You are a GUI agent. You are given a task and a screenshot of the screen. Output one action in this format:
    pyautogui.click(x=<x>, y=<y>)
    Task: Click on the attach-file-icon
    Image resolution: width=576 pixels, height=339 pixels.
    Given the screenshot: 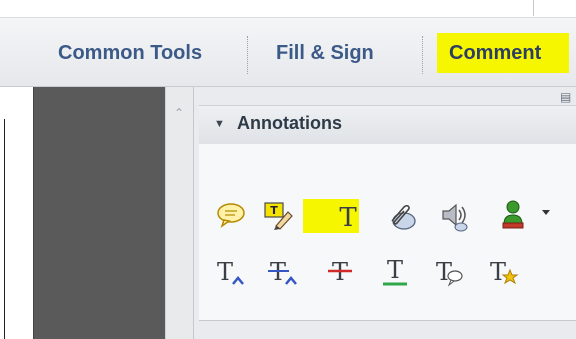 What is the action you would take?
    pyautogui.click(x=402, y=217)
    